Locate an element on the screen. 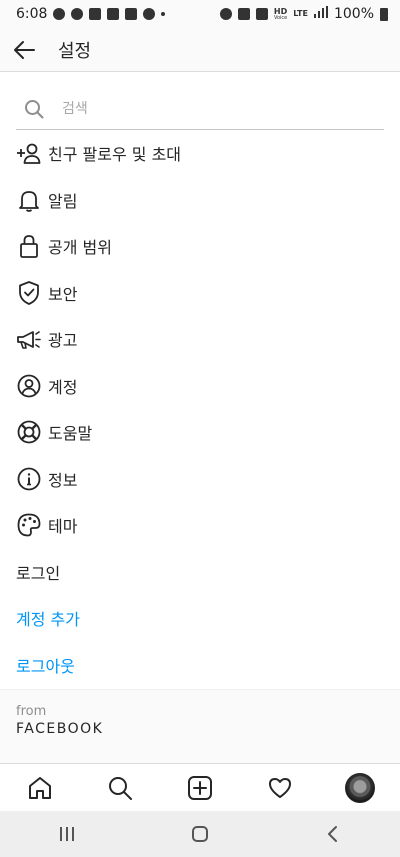  tab-profile is located at coordinates (360, 788).